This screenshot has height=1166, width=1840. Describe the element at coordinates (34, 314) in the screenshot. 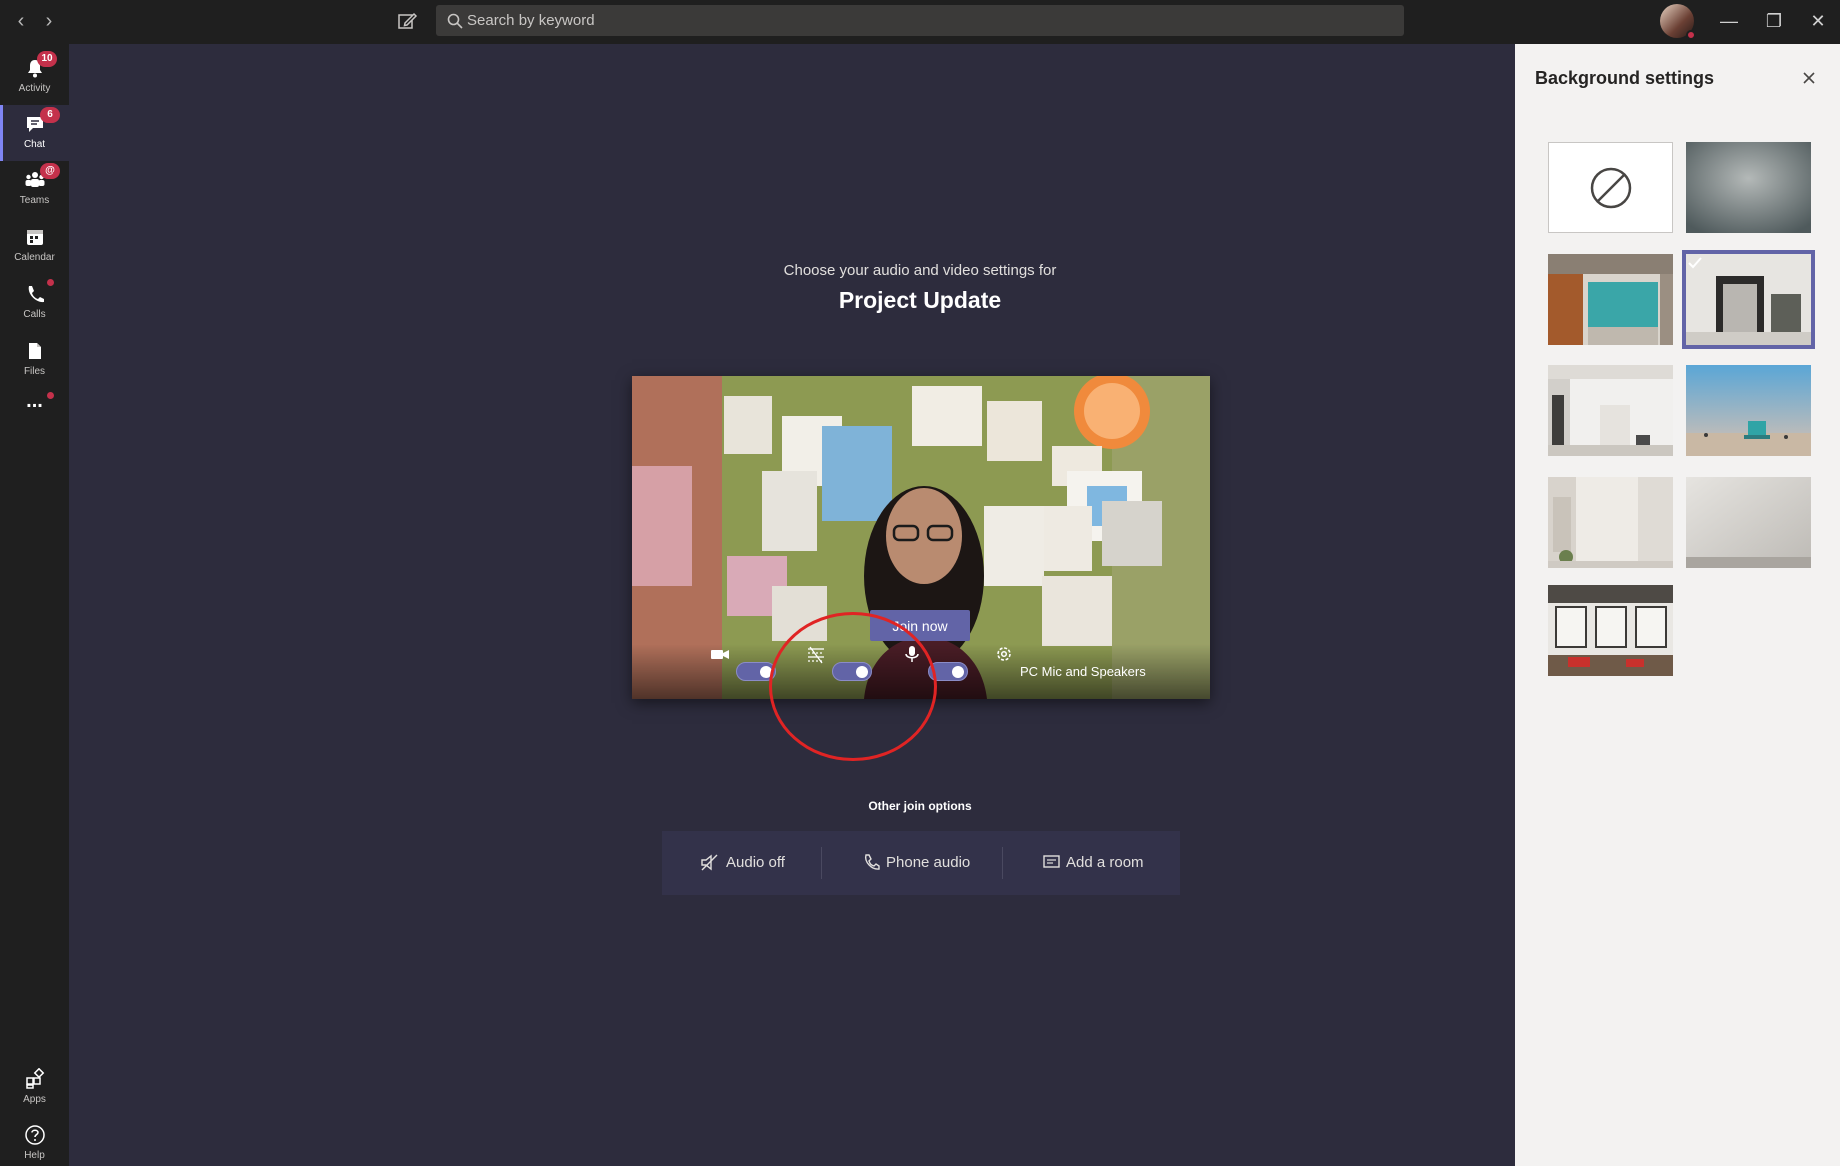

I see `rail-label-calls: Calls` at that location.